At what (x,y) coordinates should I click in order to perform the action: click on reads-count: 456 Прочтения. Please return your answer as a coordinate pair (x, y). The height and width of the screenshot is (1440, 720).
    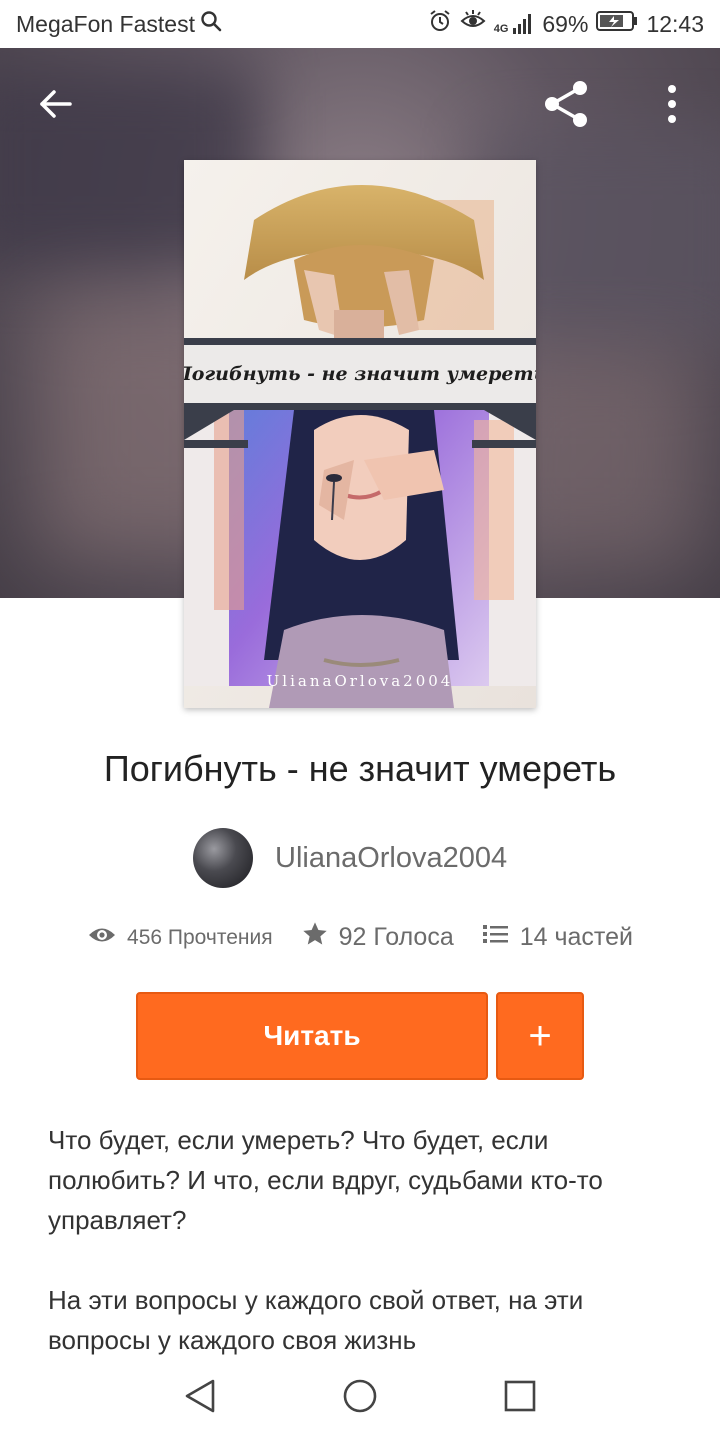
    Looking at the image, I should click on (200, 937).